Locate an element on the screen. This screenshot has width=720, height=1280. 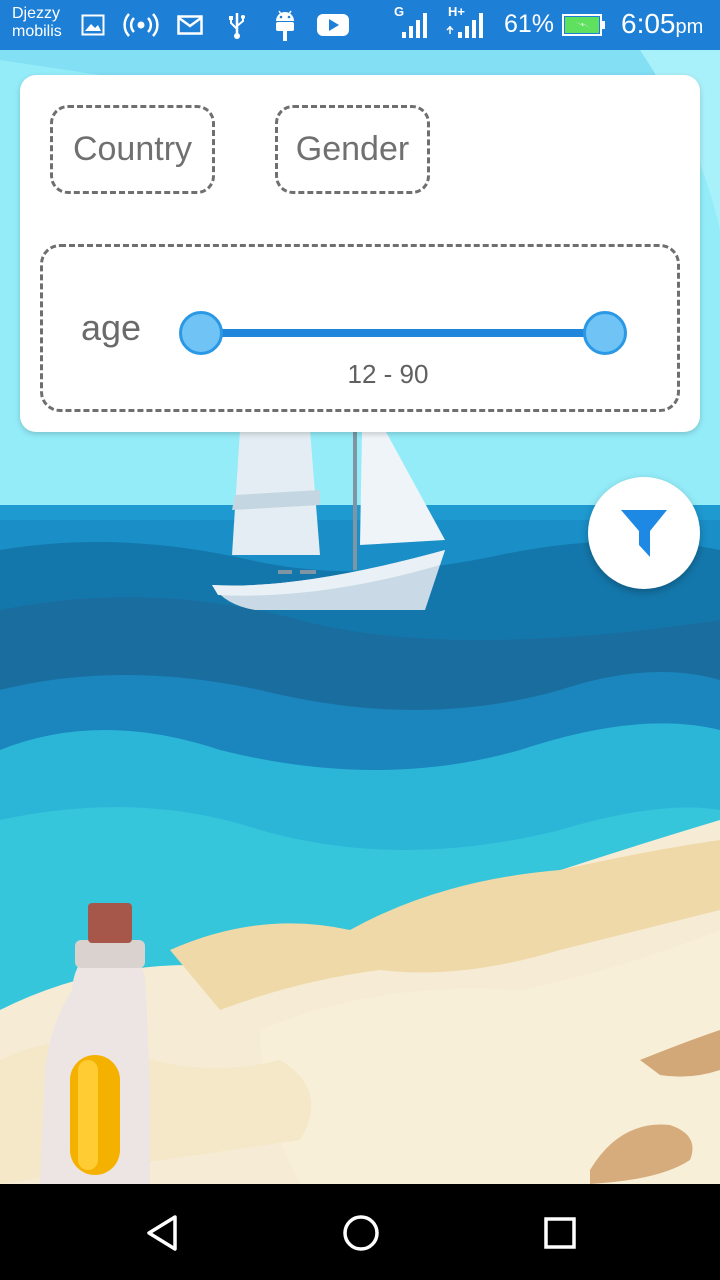
usb-icon is located at coordinates (237, 25).